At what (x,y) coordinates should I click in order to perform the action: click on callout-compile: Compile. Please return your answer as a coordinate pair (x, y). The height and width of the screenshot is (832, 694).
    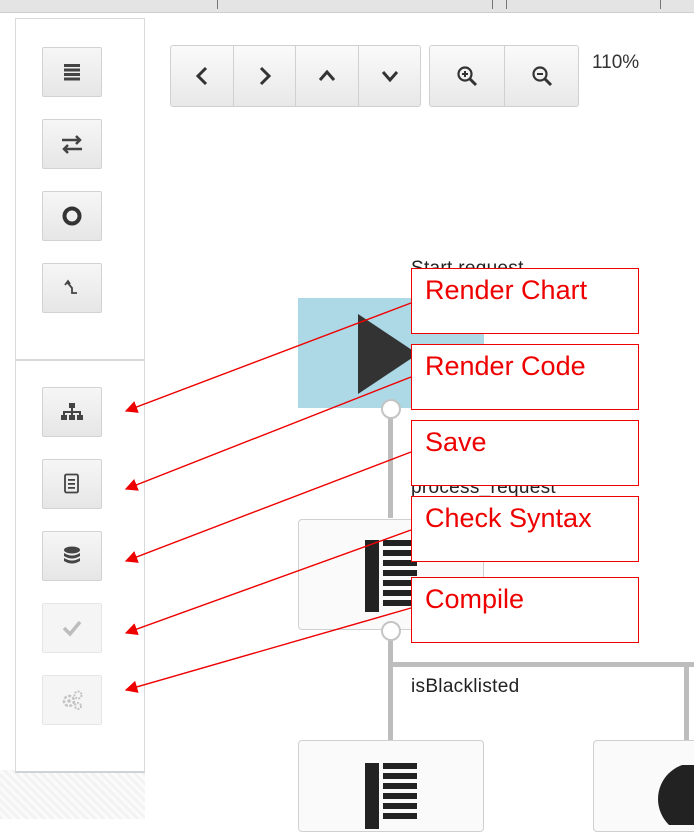
    Looking at the image, I should click on (525, 610).